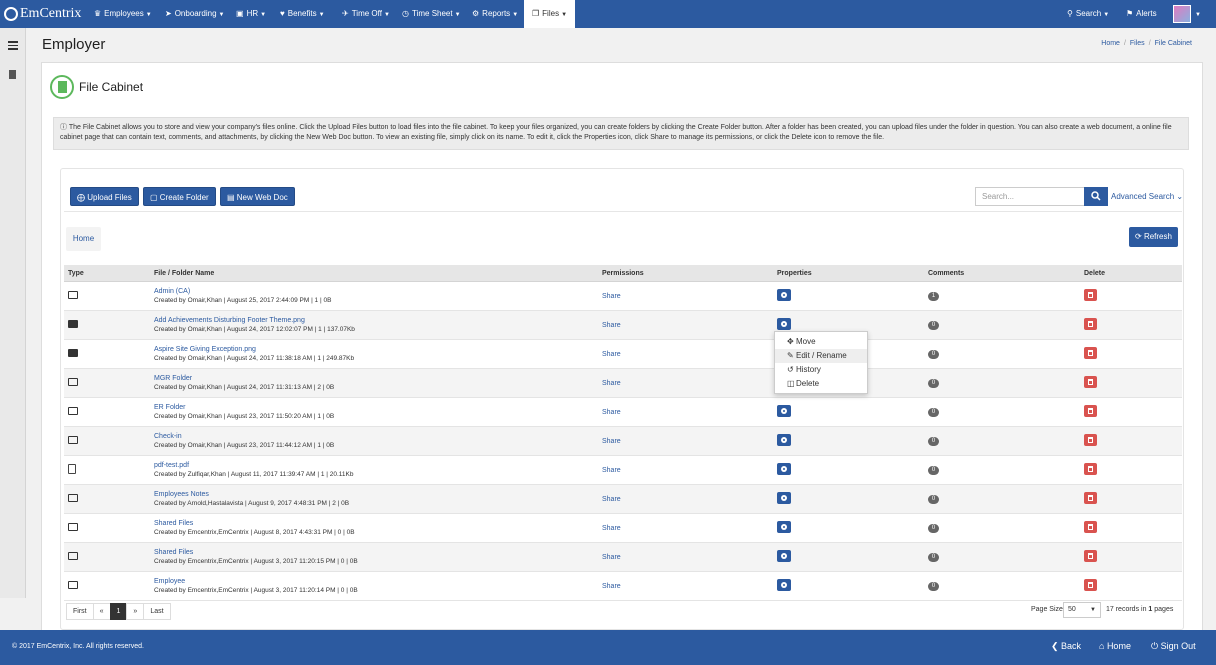  Describe the element at coordinates (118, 611) in the screenshot. I see `pager-current: 1` at that location.